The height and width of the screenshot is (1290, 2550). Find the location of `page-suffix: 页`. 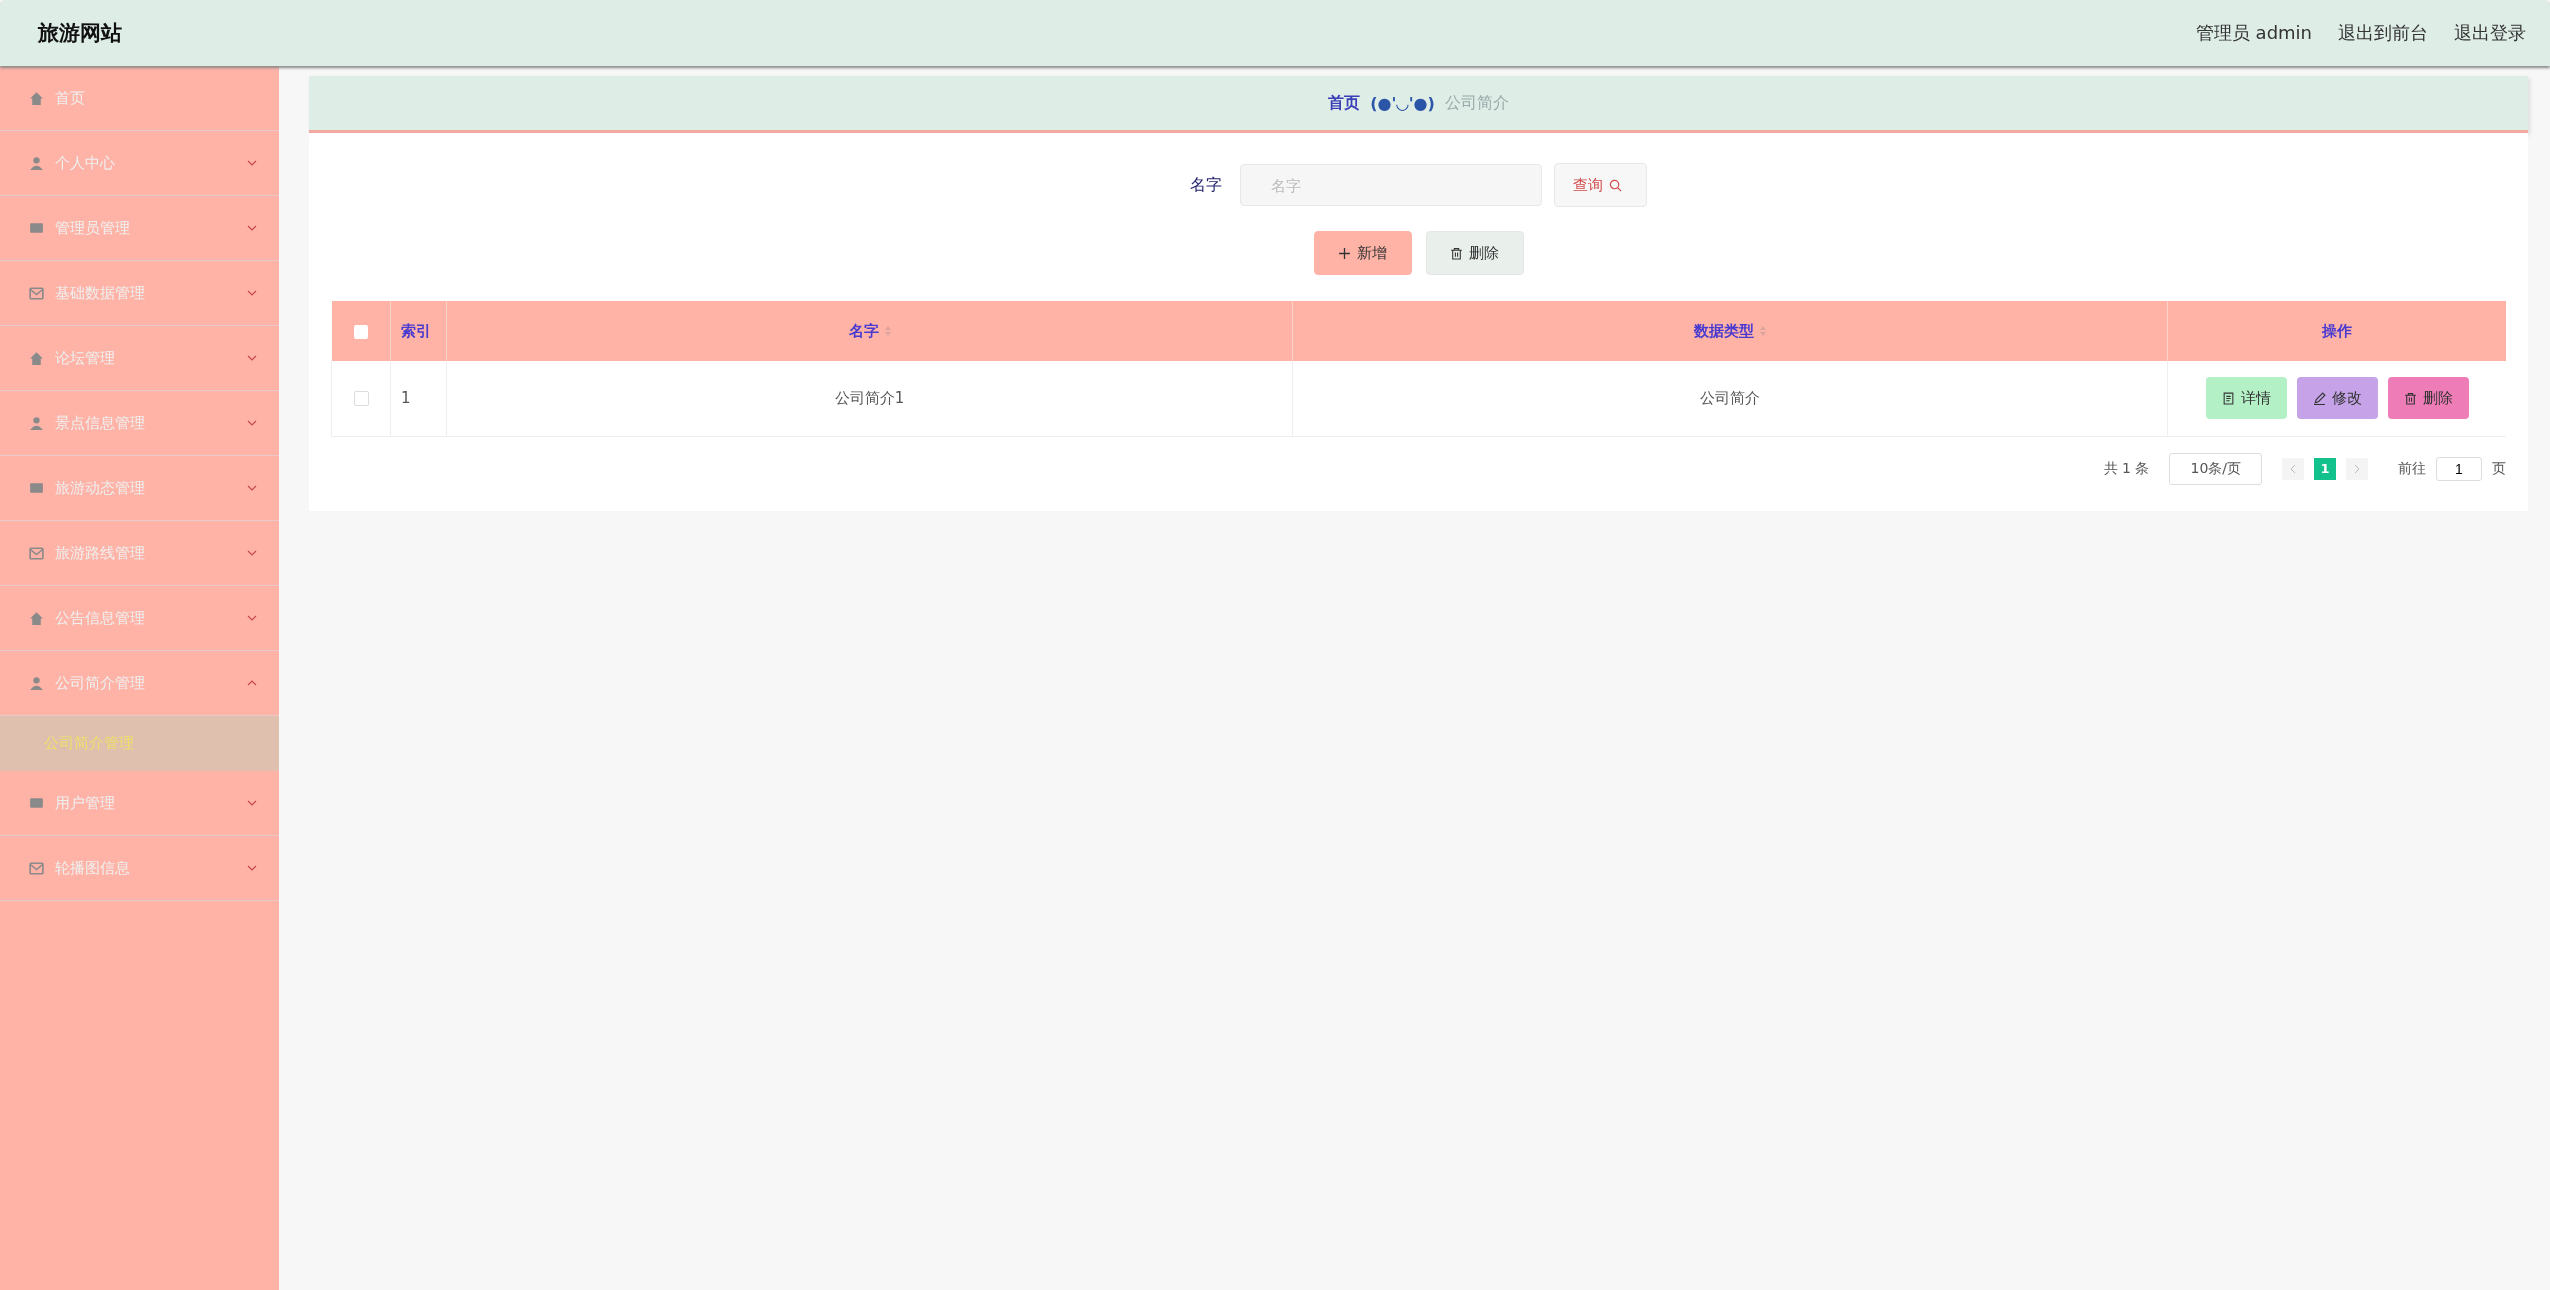

page-suffix: 页 is located at coordinates (2499, 468).